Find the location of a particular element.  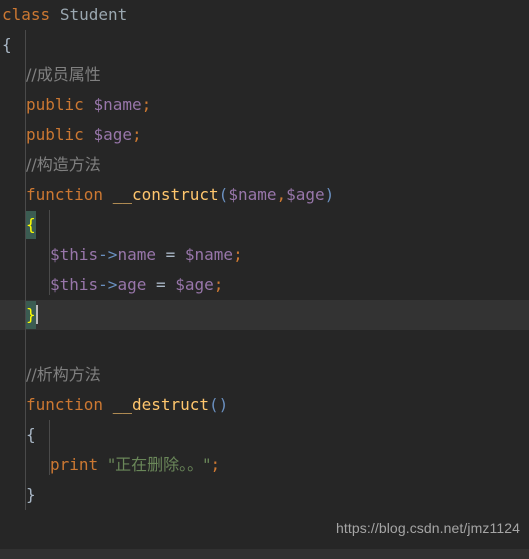

text-caret is located at coordinates (36, 314).